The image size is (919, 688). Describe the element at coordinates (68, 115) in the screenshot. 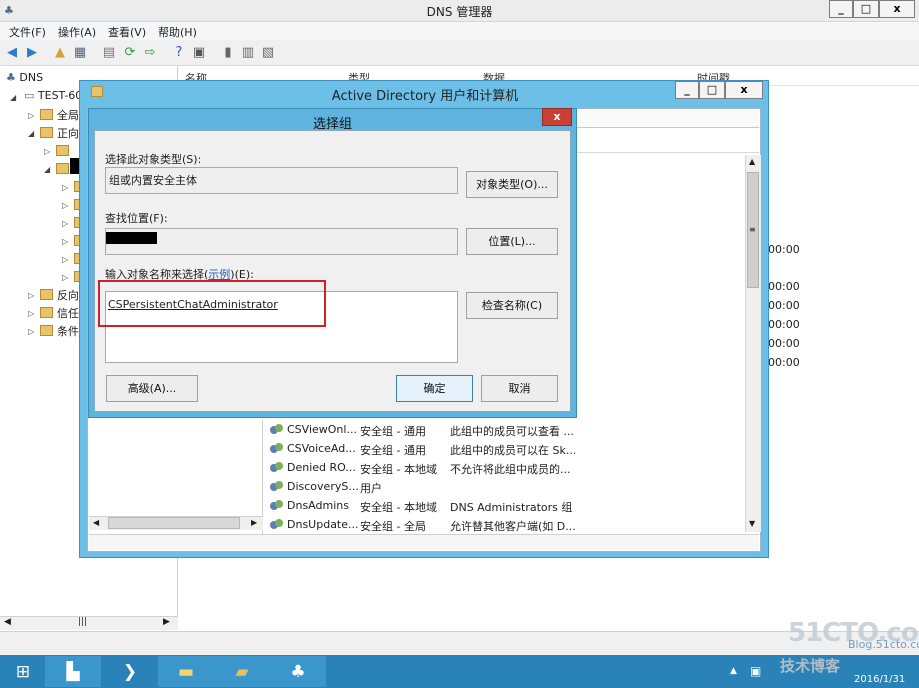

I see `tree-global-logs: 全局` at that location.